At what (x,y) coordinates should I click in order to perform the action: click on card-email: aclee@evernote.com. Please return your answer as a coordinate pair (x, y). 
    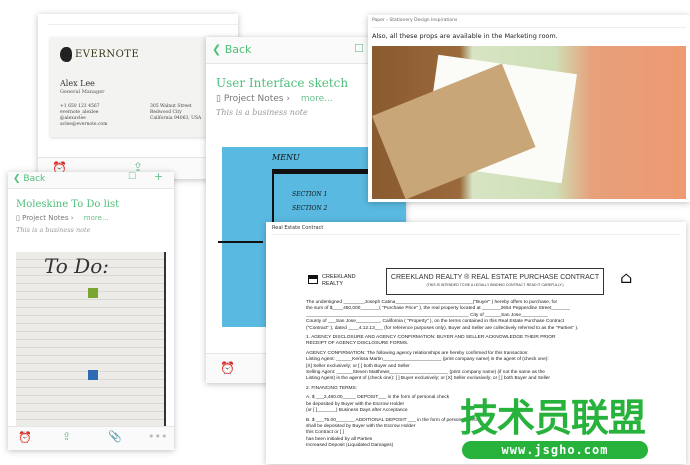
    Looking at the image, I should click on (84, 124).